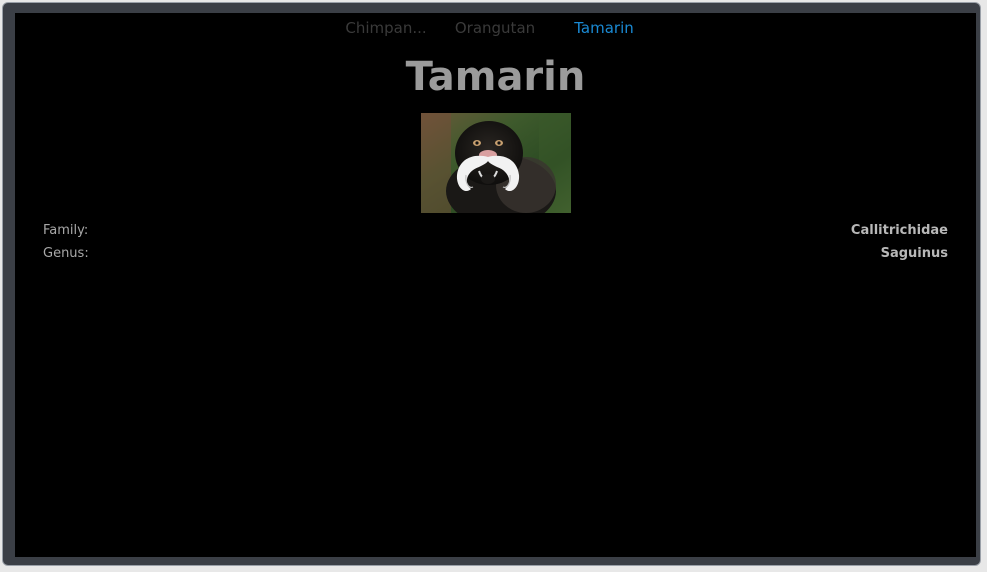  What do you see at coordinates (899, 230) in the screenshot?
I see `family-value: Callitrichidae` at bounding box center [899, 230].